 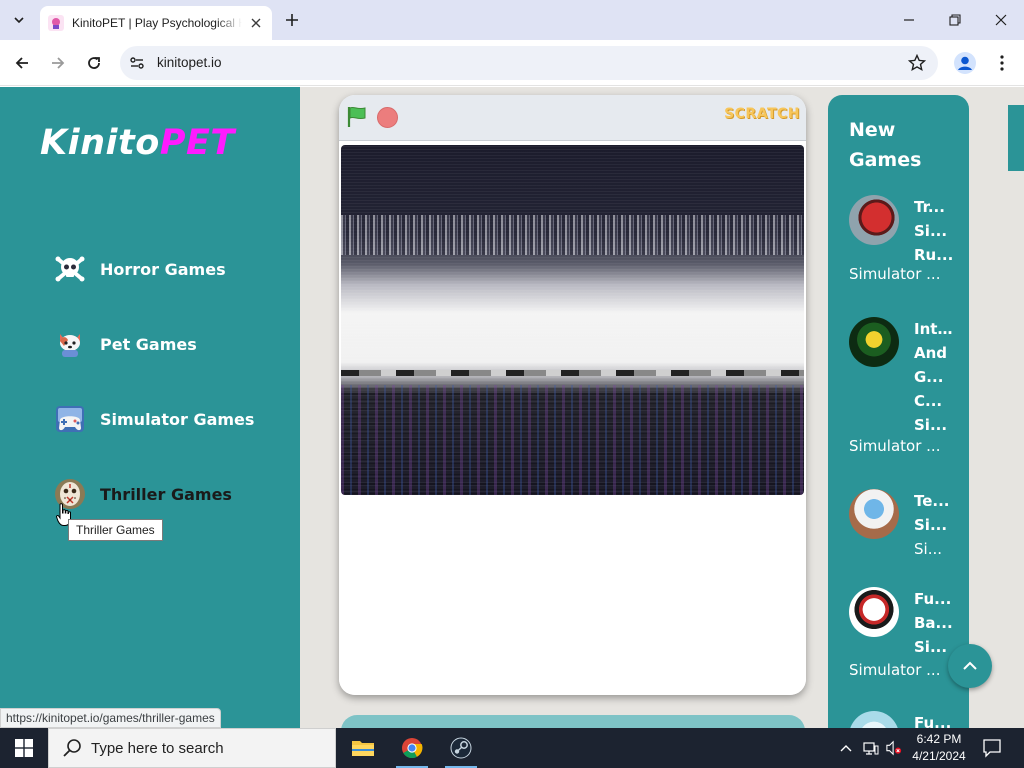 I want to click on reload-icon, so click(x=94, y=63).